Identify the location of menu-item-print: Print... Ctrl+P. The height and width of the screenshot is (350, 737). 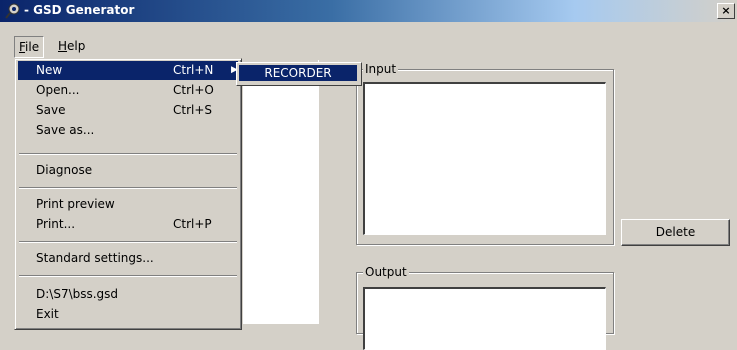
(128, 224).